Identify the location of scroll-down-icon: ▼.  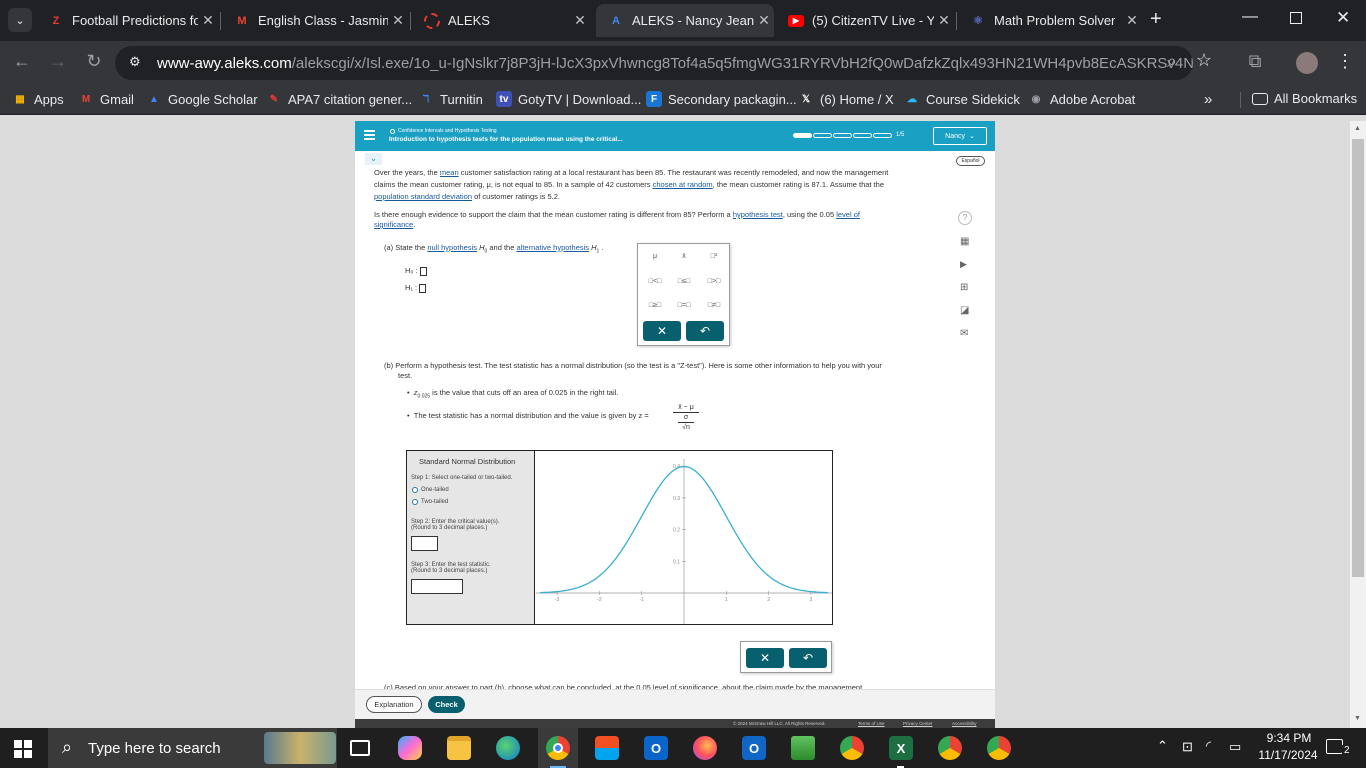
(1357, 718).